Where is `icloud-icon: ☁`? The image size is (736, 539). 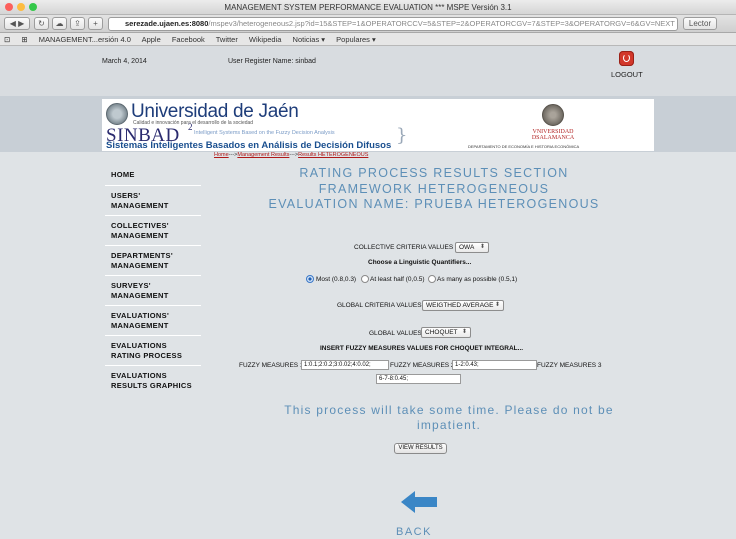
icloud-icon: ☁ is located at coordinates (59, 23).